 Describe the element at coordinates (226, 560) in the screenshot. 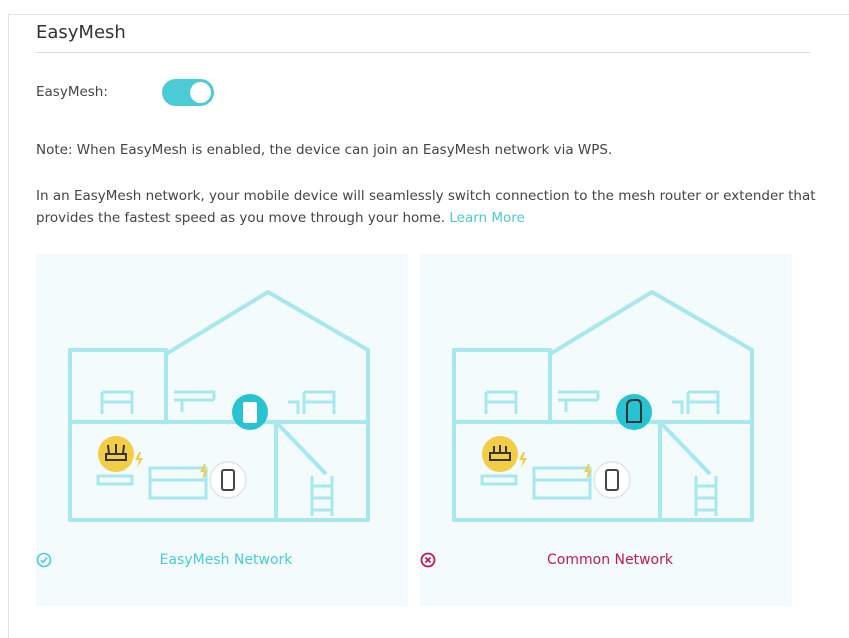

I see `caption-text: EasyMesh Network` at that location.